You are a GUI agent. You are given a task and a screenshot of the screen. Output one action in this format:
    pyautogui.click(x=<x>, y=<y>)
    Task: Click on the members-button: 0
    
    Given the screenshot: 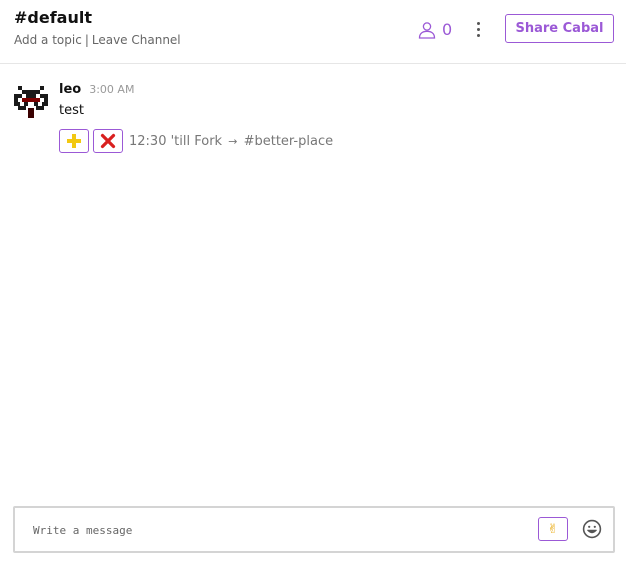 What is the action you would take?
    pyautogui.click(x=435, y=30)
    